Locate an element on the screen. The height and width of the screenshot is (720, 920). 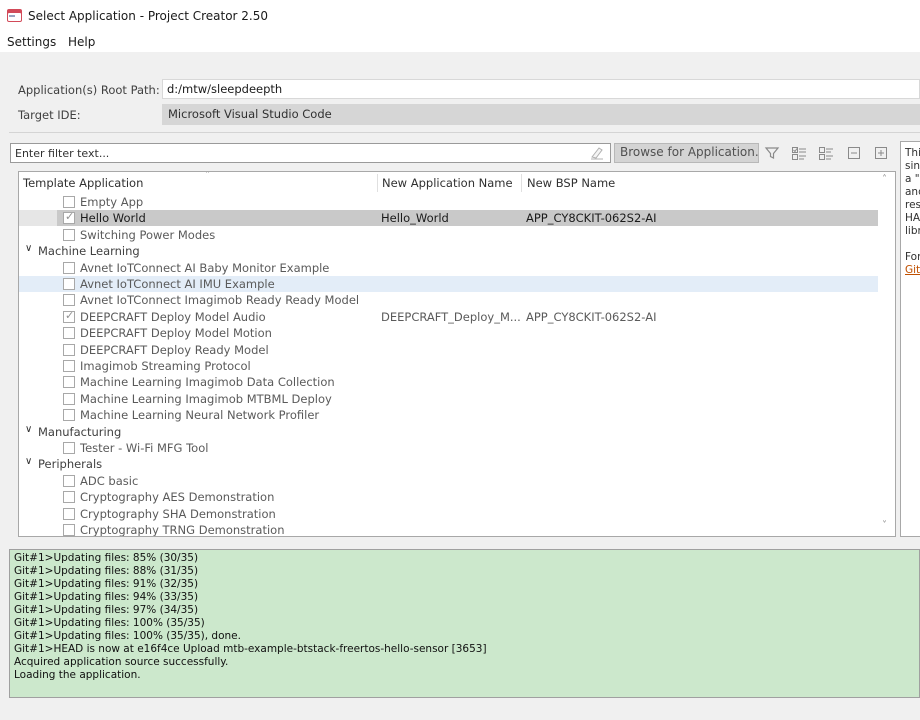
tree-app-row: Cryptography SHA Demonstration is located at coordinates (449, 514).